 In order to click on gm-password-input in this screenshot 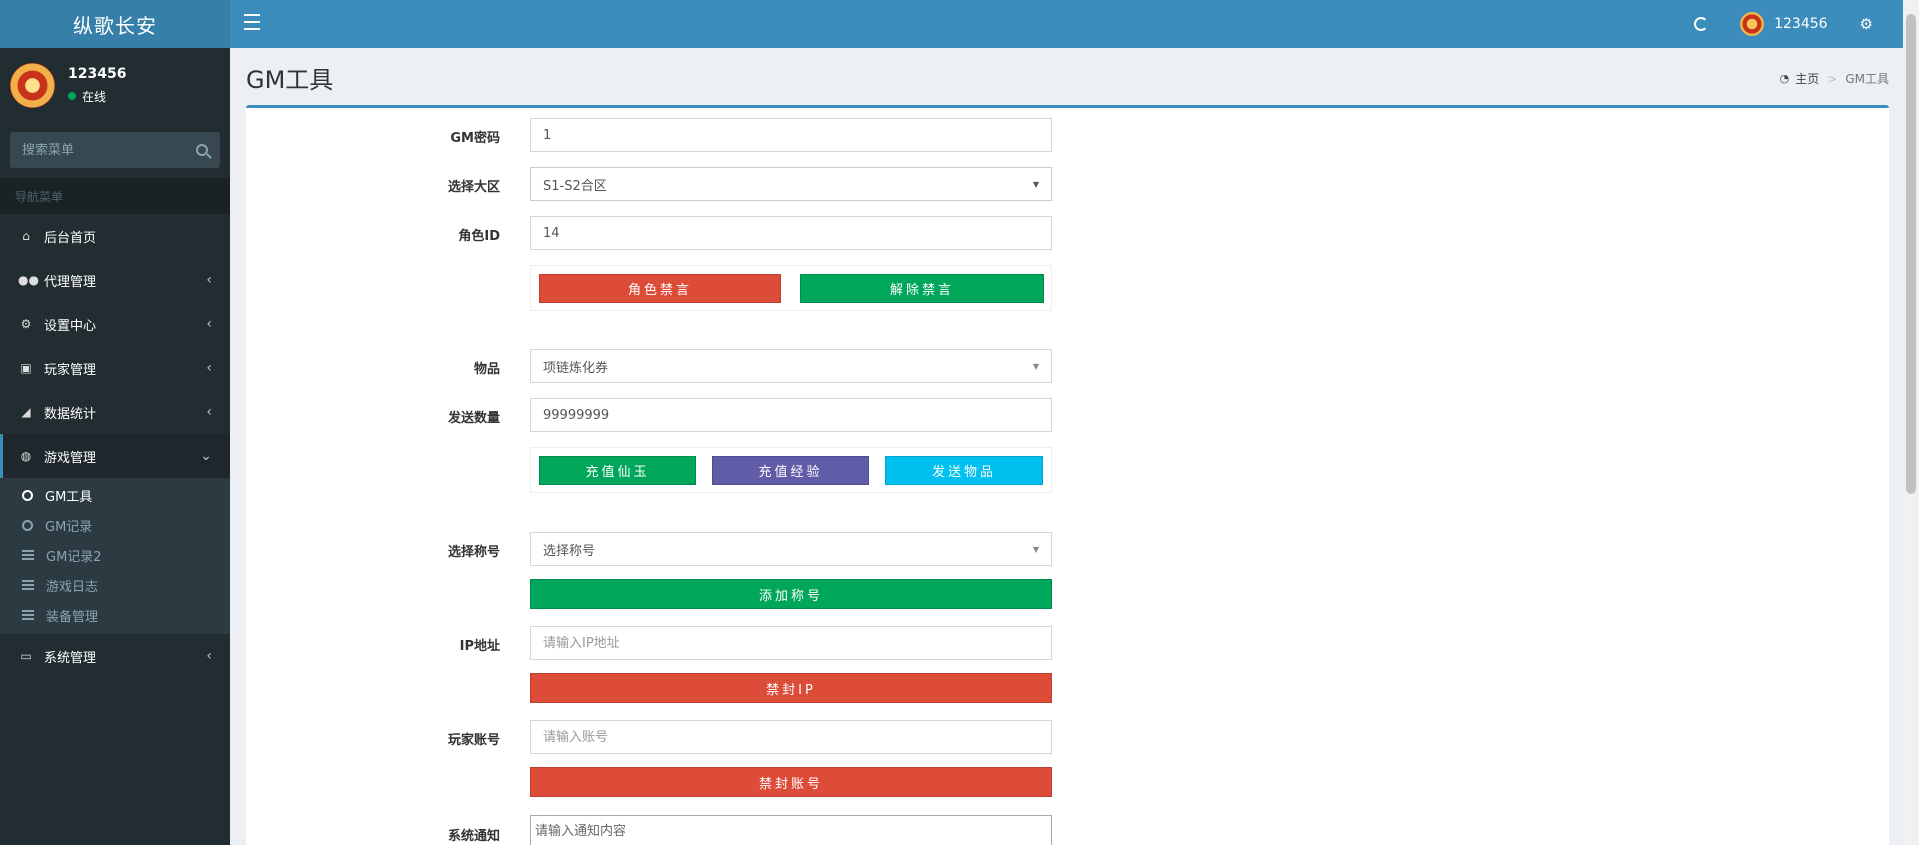, I will do `click(791, 135)`.